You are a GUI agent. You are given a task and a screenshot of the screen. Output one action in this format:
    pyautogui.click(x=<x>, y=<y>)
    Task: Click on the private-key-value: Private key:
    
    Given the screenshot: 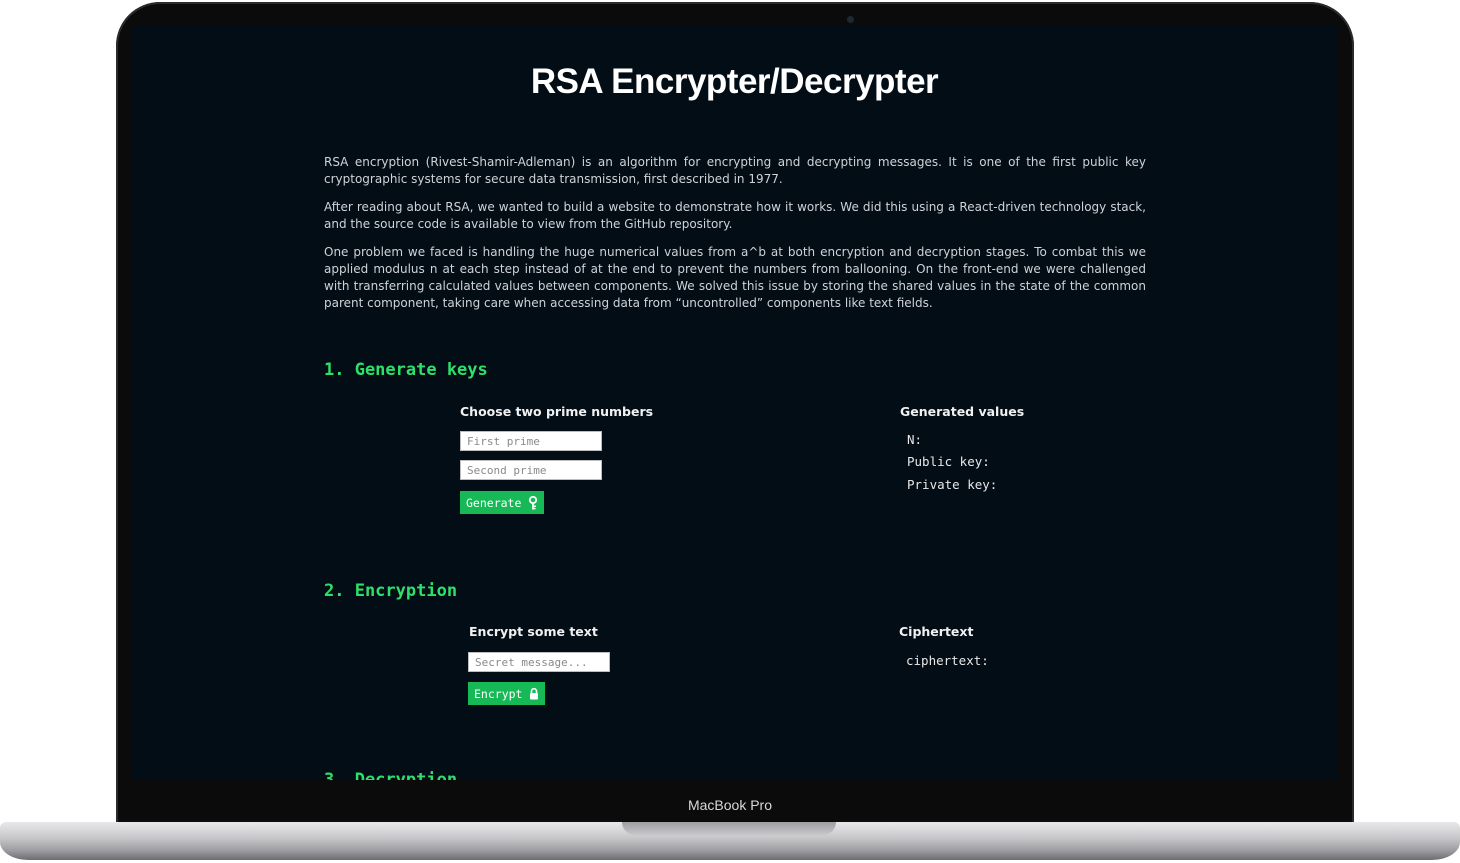 What is the action you would take?
    pyautogui.click(x=952, y=484)
    